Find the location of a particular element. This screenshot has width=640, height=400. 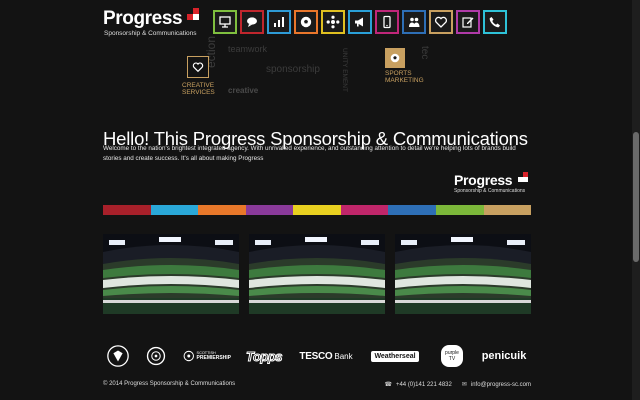

logo-tagline: Sponsorship & Communications is located at coordinates (150, 33).